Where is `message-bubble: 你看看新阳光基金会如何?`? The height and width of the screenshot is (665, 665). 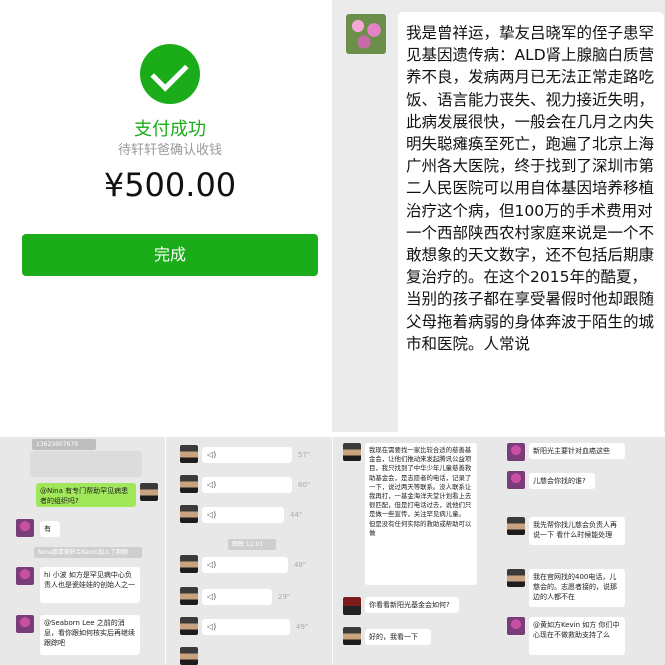
message-bubble: 你看看新阳光基金会如何? is located at coordinates (412, 605).